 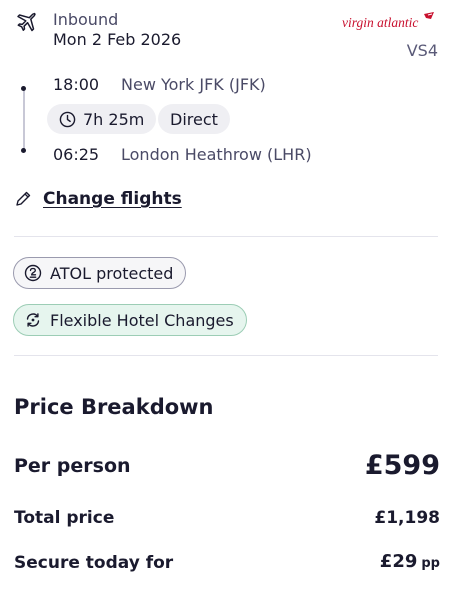 What do you see at coordinates (72, 466) in the screenshot?
I see `per-person-label: Per person` at bounding box center [72, 466].